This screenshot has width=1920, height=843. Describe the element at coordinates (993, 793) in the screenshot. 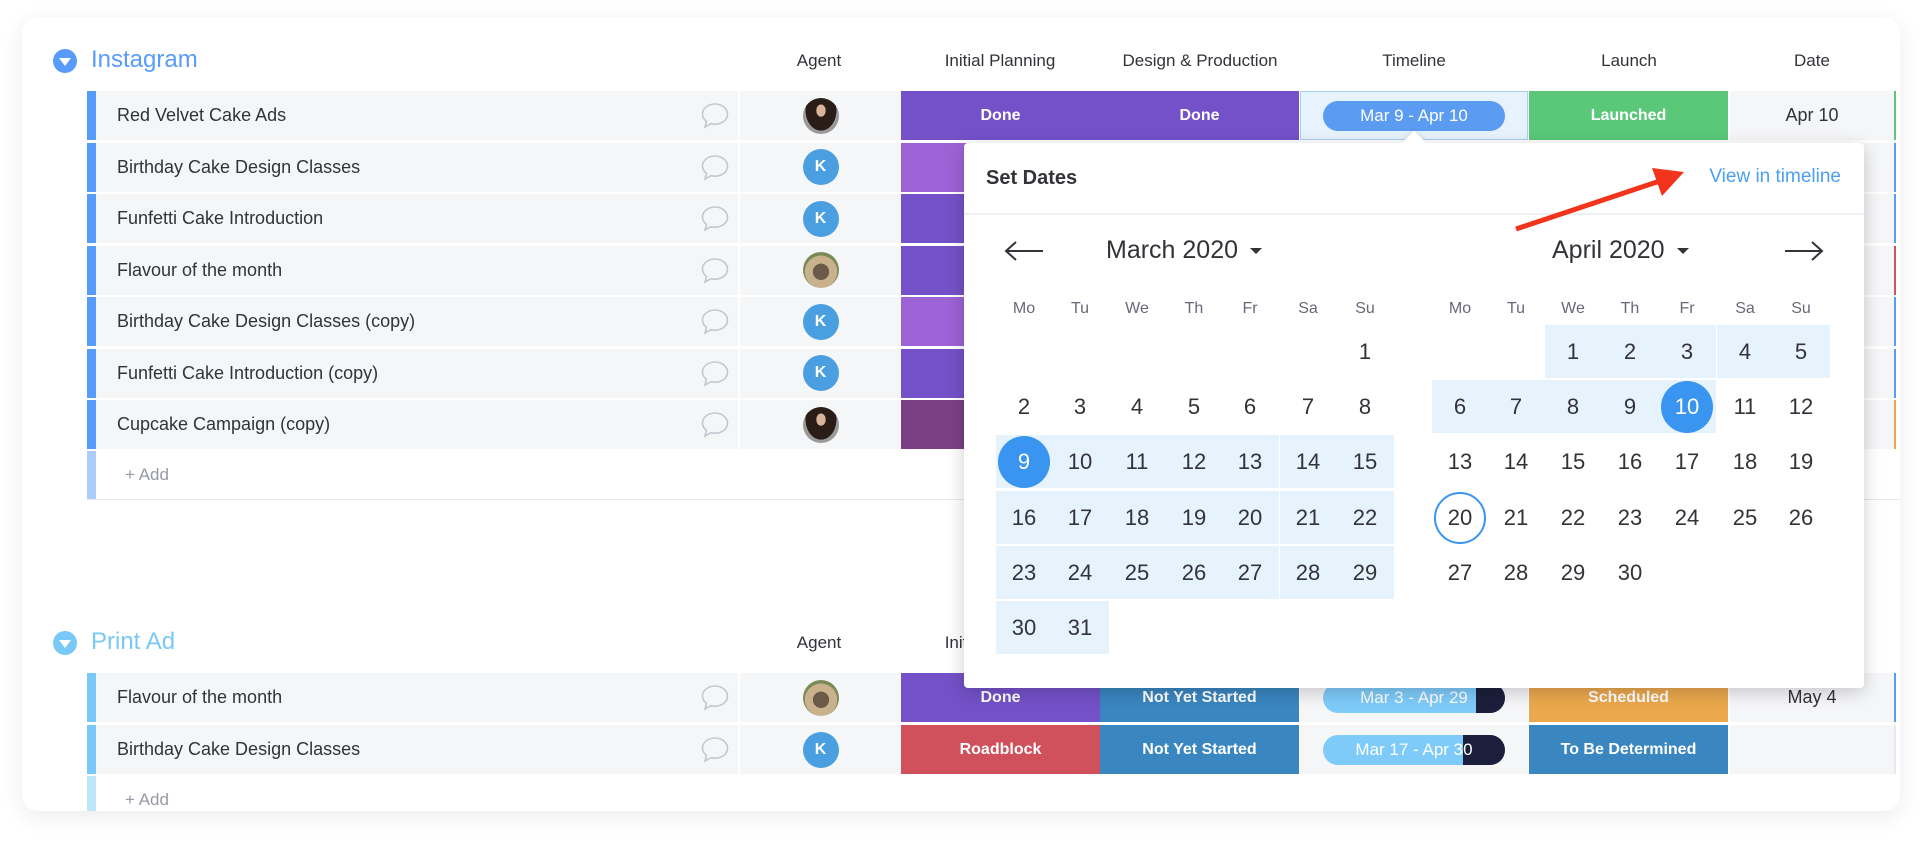

I see `add-item-row: + Add` at that location.